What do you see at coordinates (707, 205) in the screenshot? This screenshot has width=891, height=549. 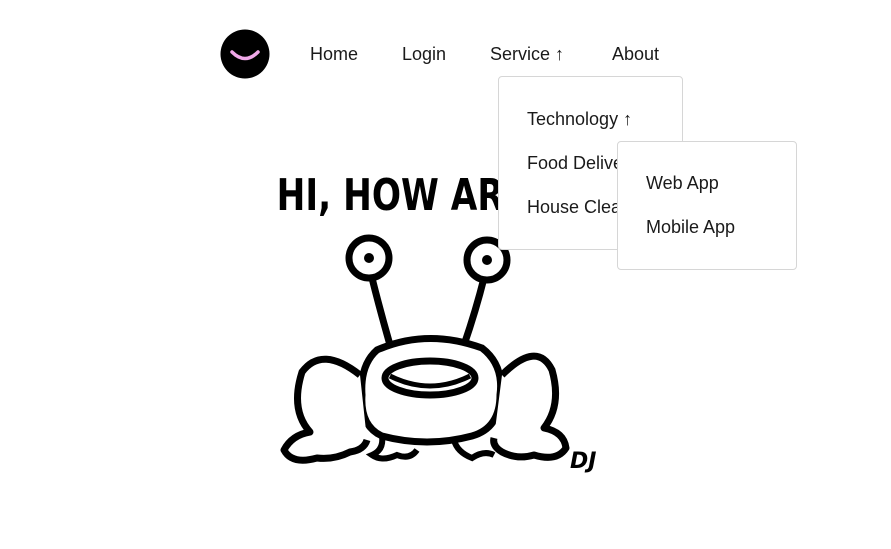 I see `technology-submenu: Web App Mobile App` at bounding box center [707, 205].